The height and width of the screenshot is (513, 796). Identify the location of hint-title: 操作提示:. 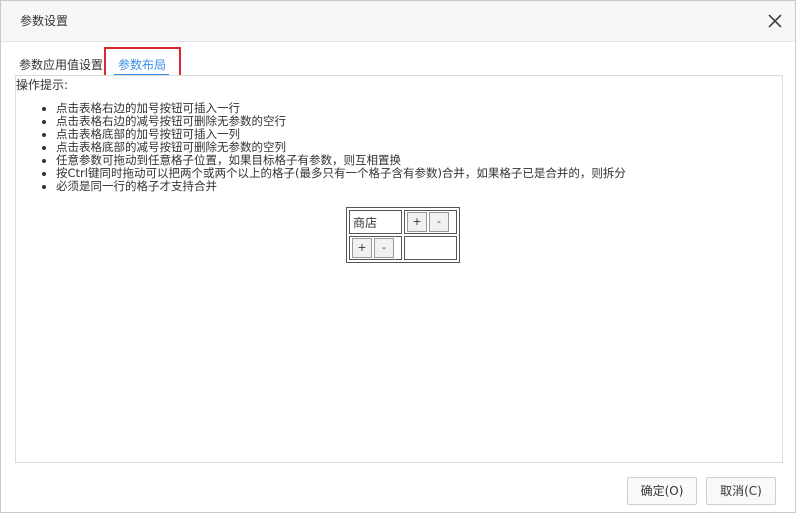
(42, 85).